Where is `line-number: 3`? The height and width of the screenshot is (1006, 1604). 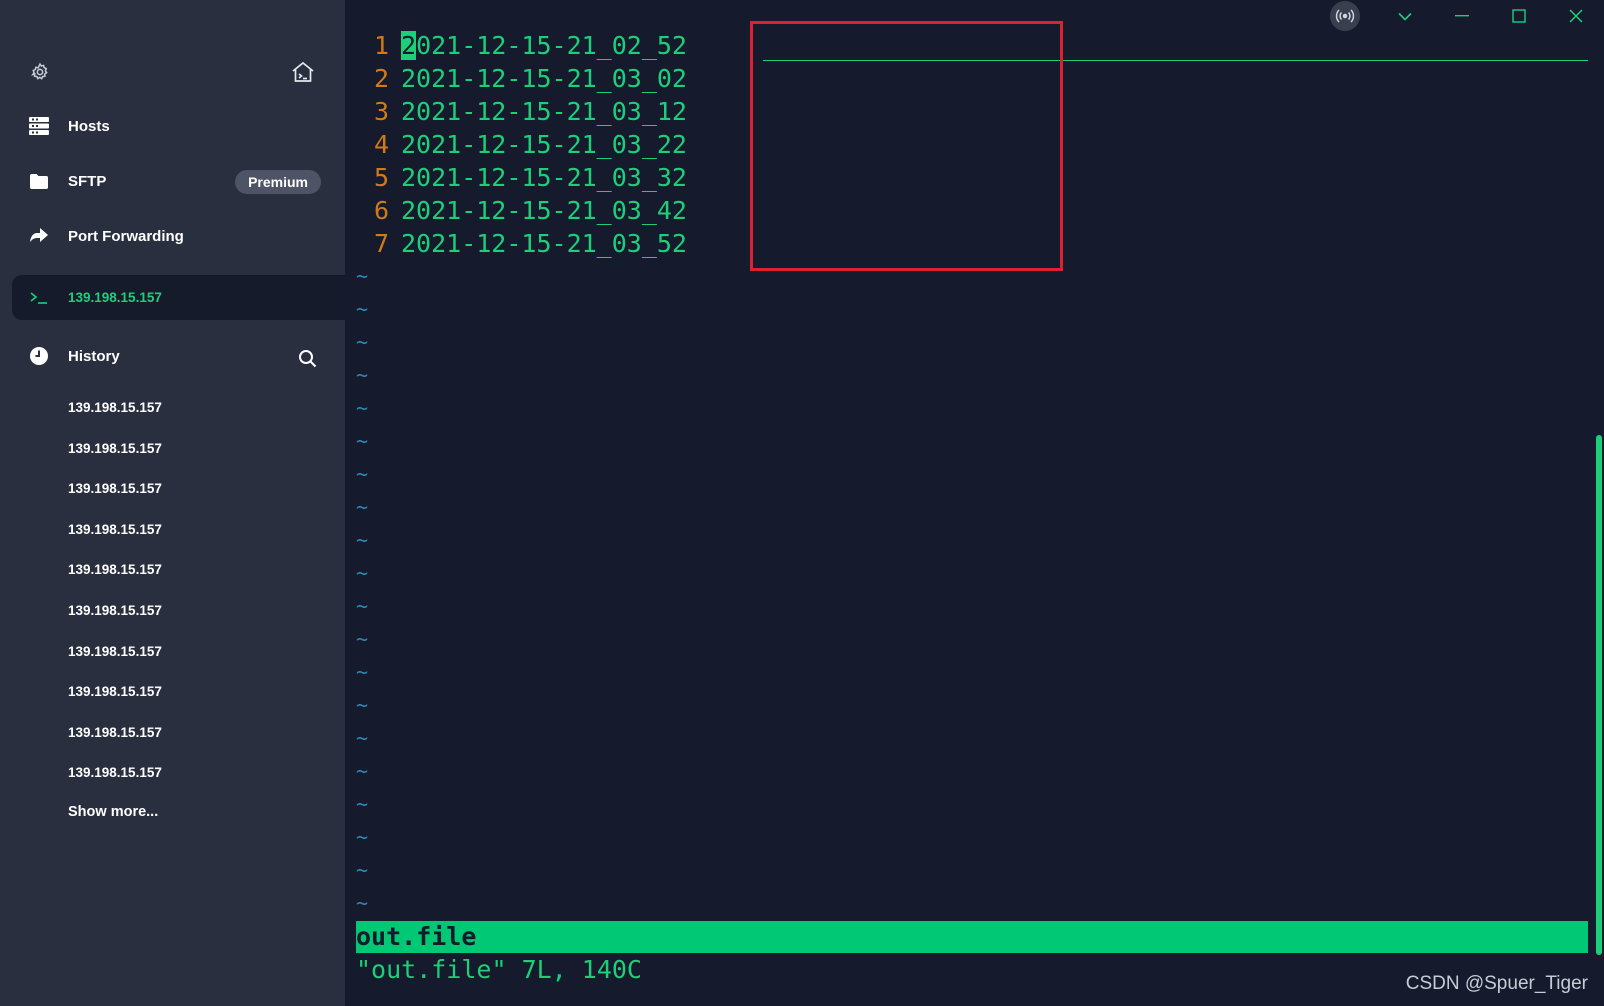 line-number: 3 is located at coordinates (381, 111).